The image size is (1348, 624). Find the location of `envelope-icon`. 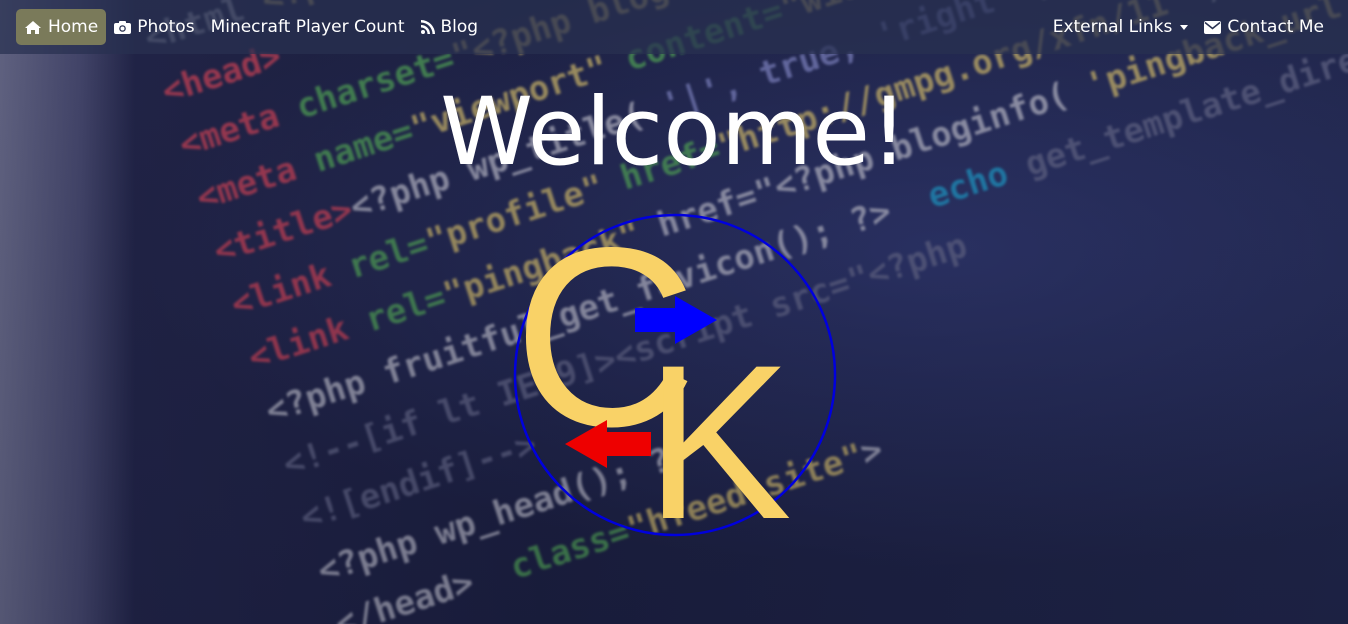

envelope-icon is located at coordinates (1213, 27).